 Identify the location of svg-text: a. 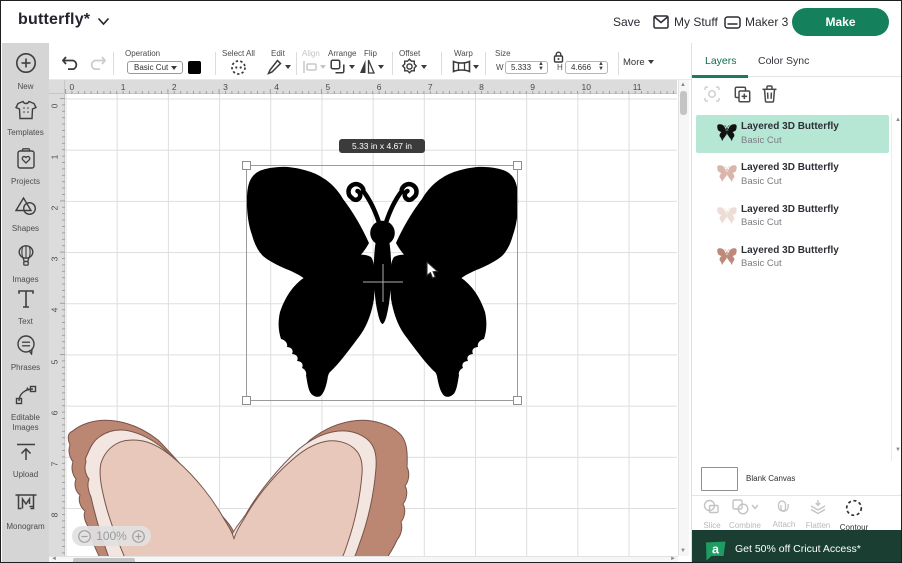
(716, 550).